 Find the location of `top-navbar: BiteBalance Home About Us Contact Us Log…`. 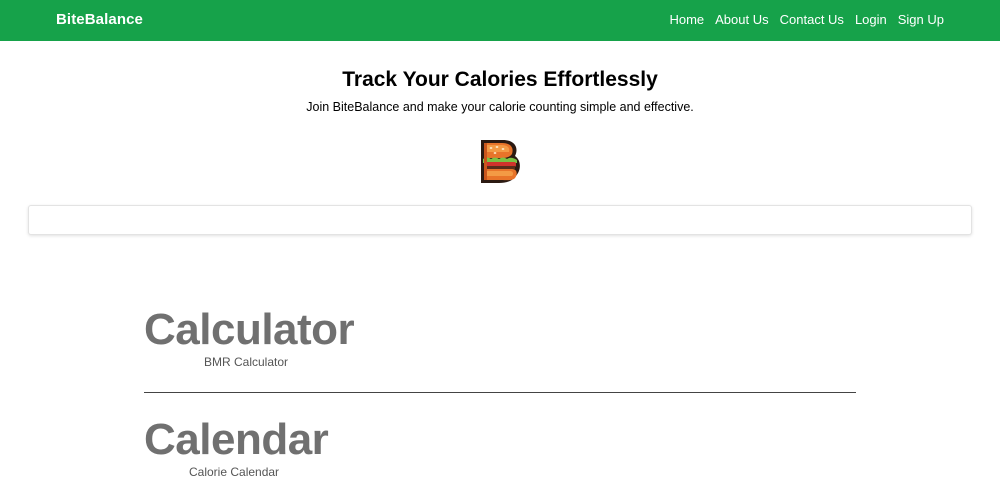

top-navbar: BiteBalance Home About Us Contact Us Log… is located at coordinates (500, 20).